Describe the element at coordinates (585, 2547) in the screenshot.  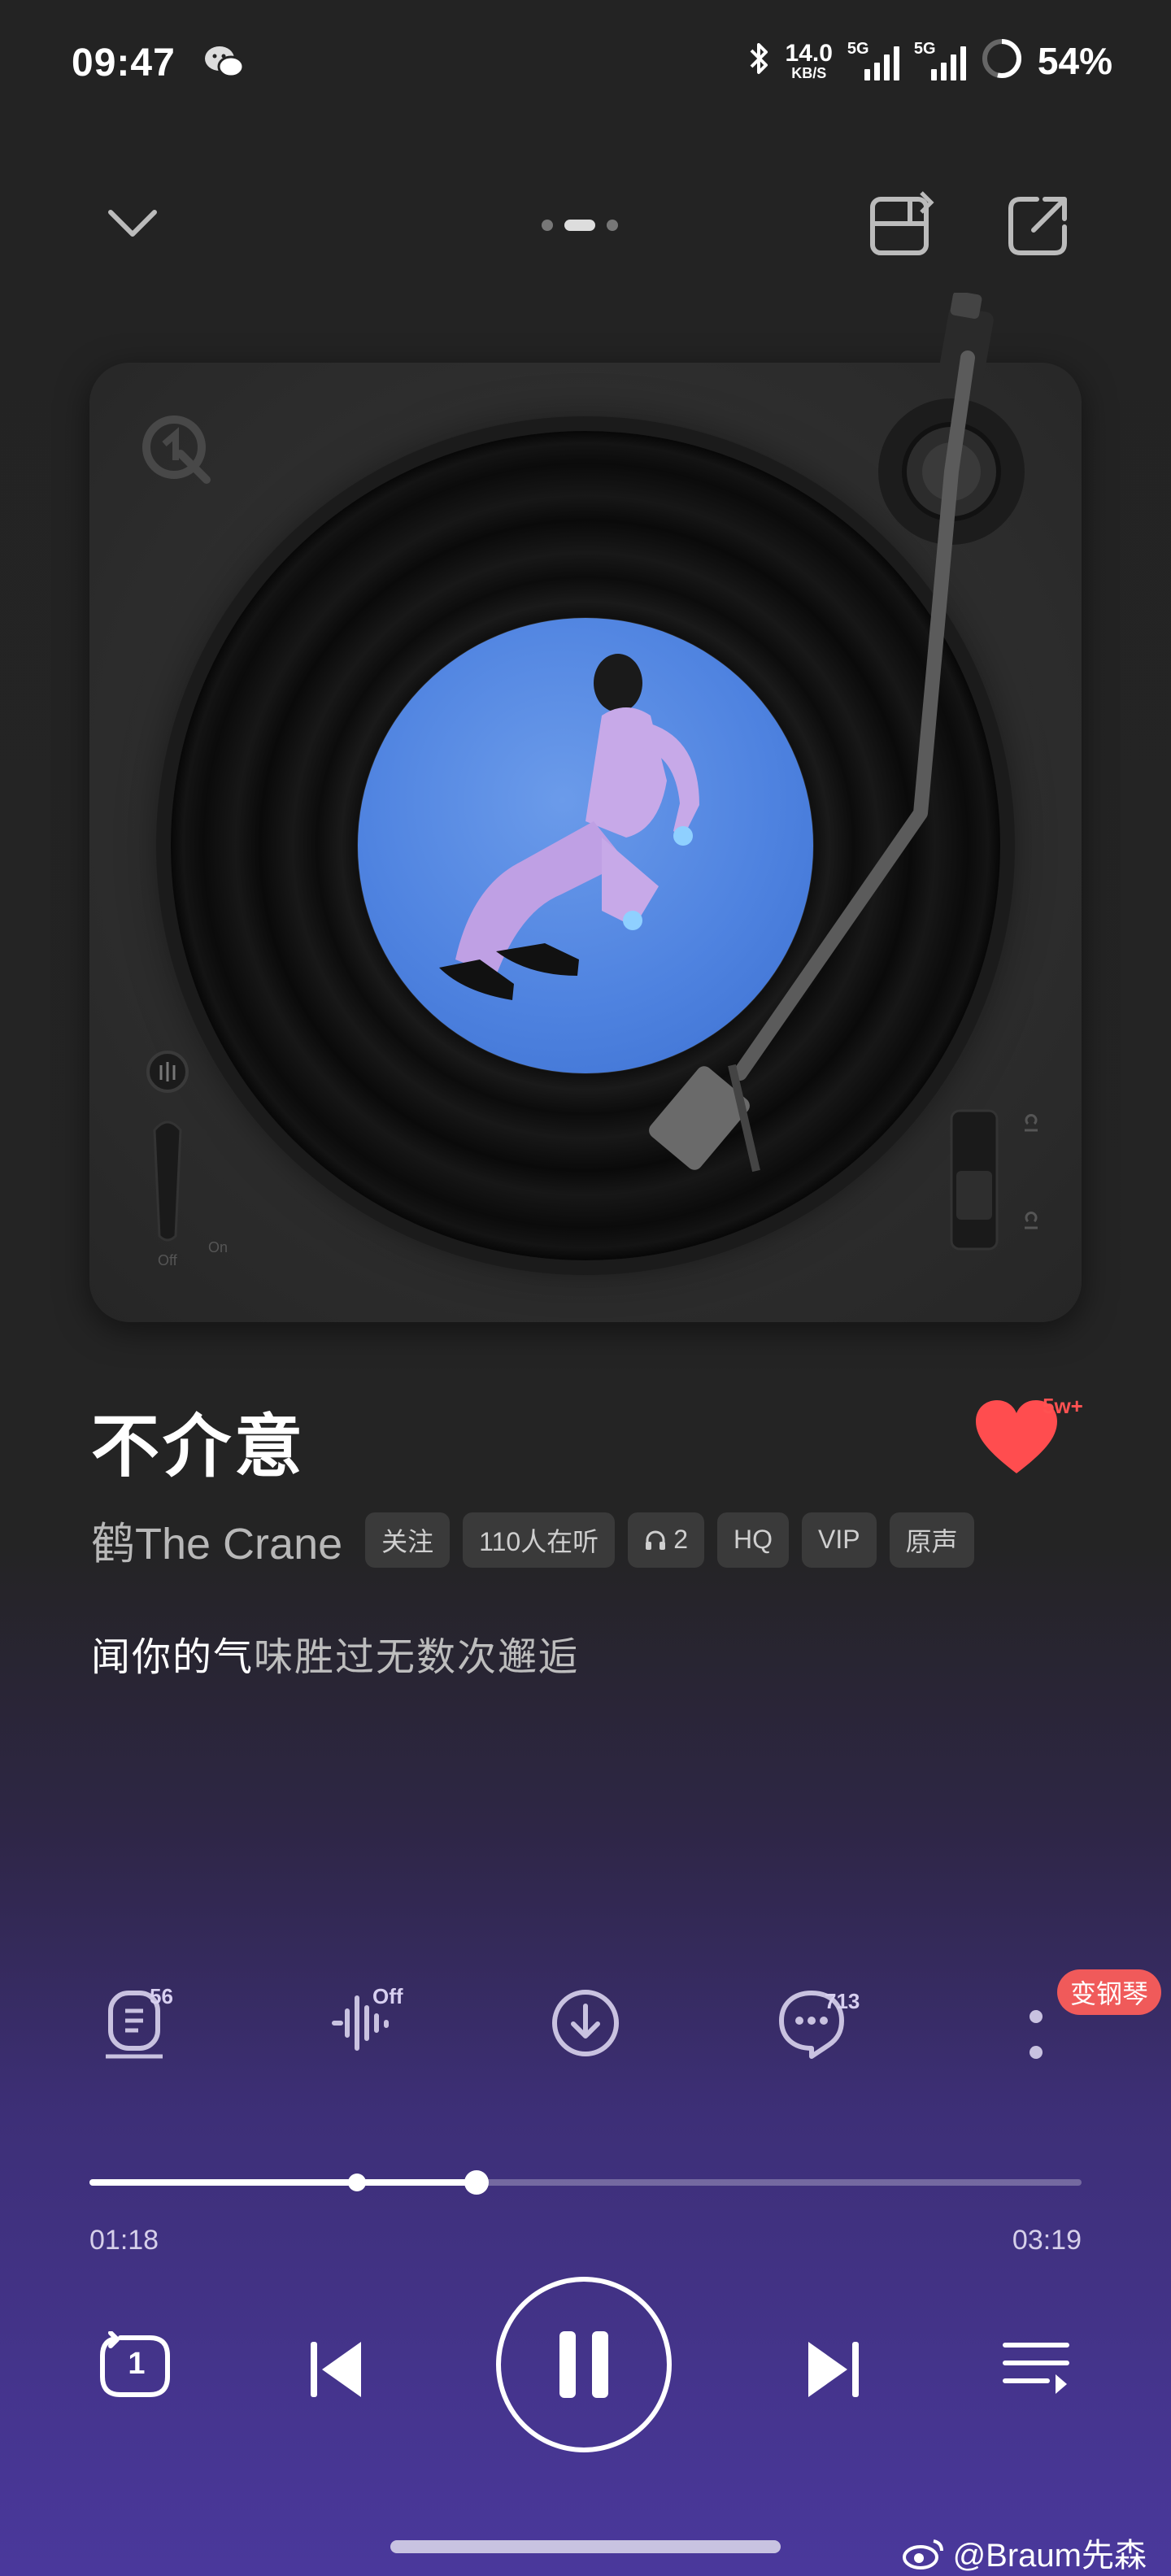
I see `home-indicator` at that location.